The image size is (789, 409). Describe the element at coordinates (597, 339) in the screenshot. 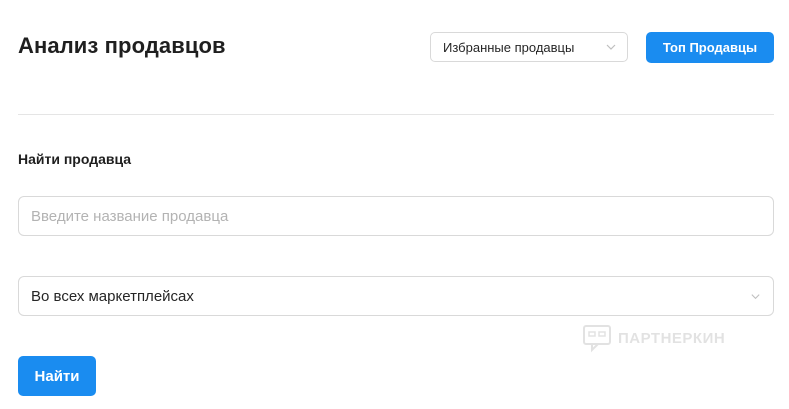

I see `partnerkin-logo-icon` at that location.